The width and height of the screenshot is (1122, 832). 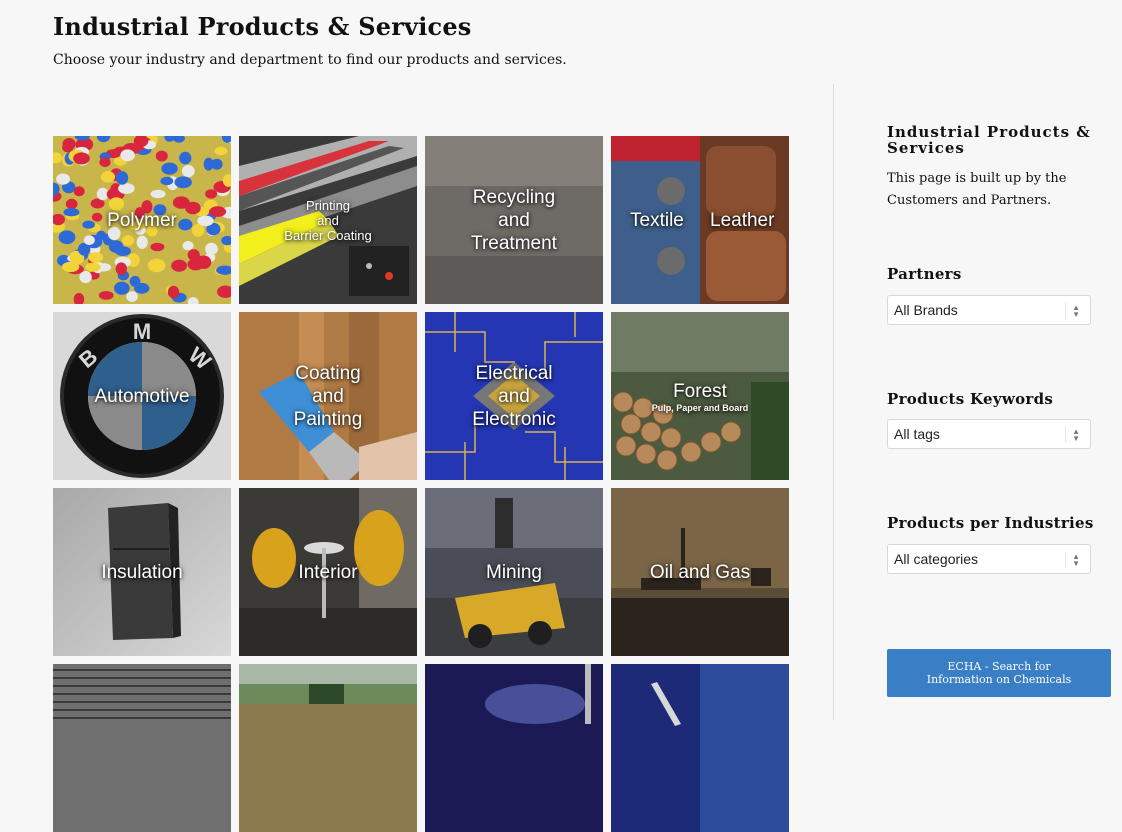 I want to click on tile-label-leather: Leather, so click(x=742, y=220).